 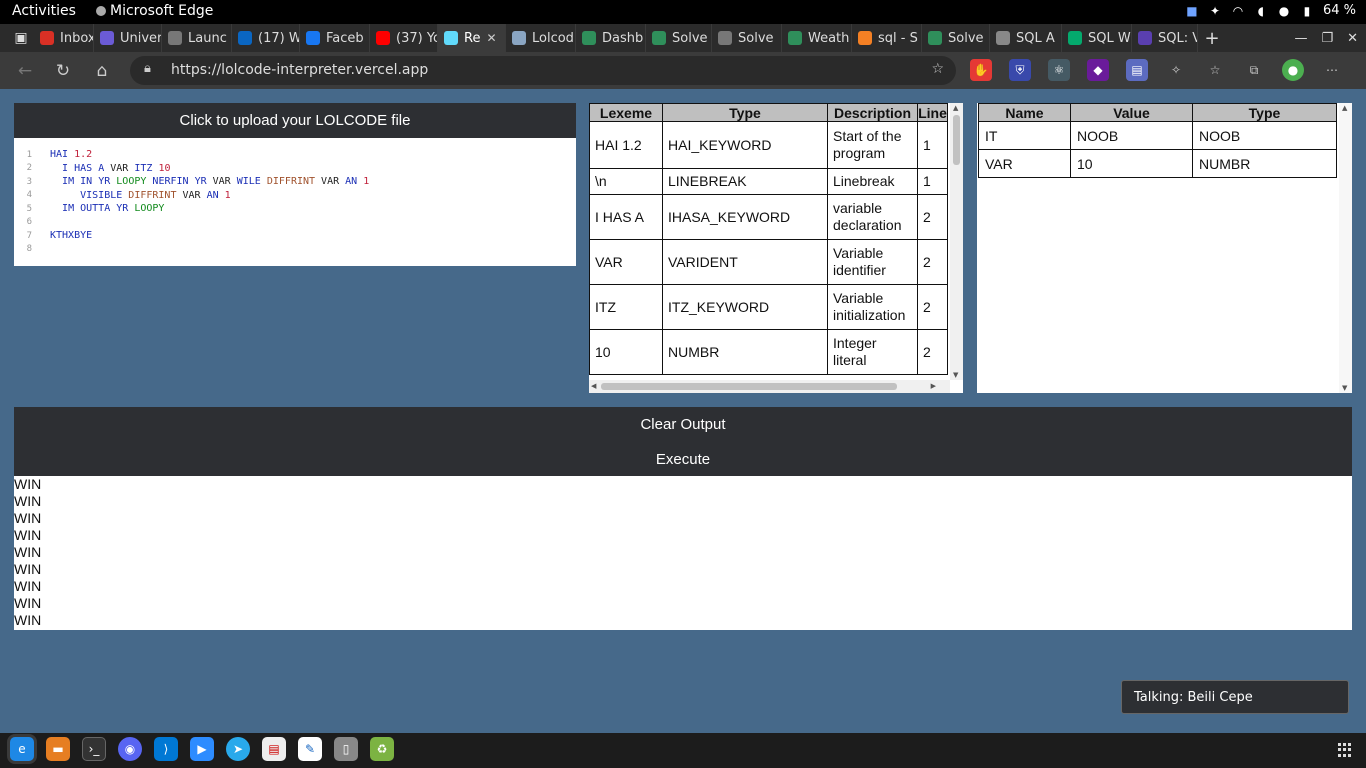 What do you see at coordinates (1300, 38) in the screenshot?
I see `minimize-icon: —` at bounding box center [1300, 38].